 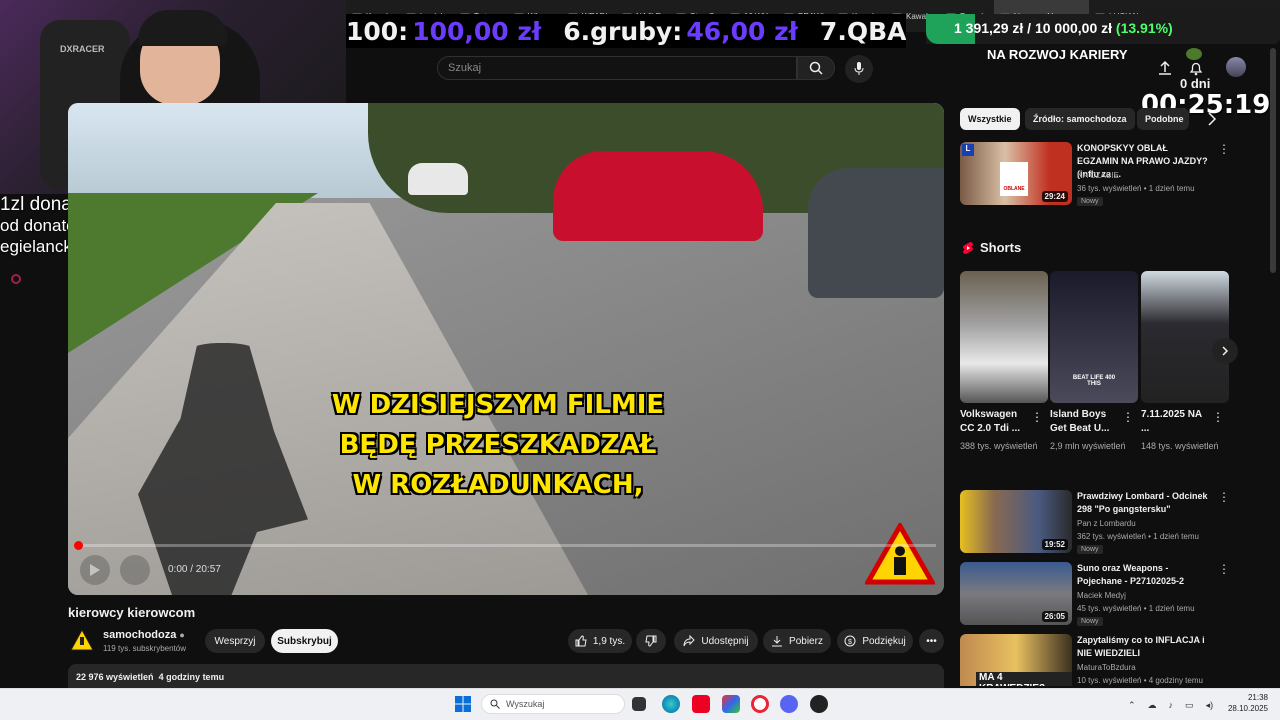 I want to click on rank5-label: 100:, so click(x=377, y=31).